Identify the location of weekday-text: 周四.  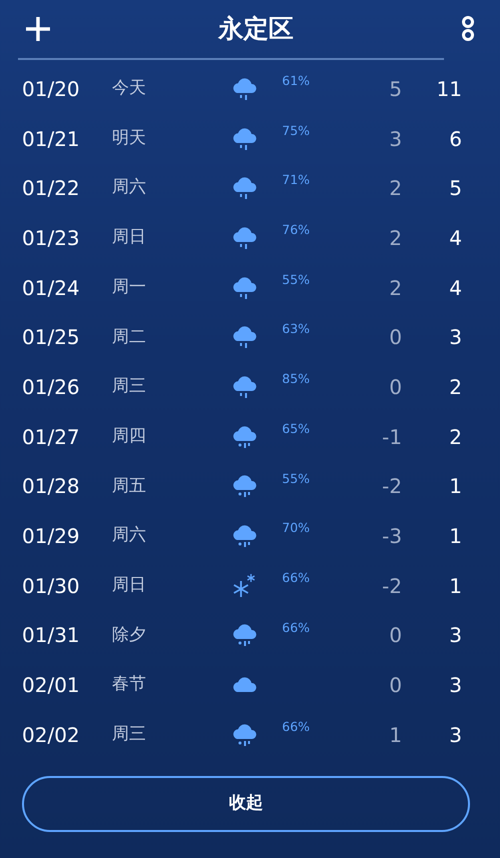
(129, 436).